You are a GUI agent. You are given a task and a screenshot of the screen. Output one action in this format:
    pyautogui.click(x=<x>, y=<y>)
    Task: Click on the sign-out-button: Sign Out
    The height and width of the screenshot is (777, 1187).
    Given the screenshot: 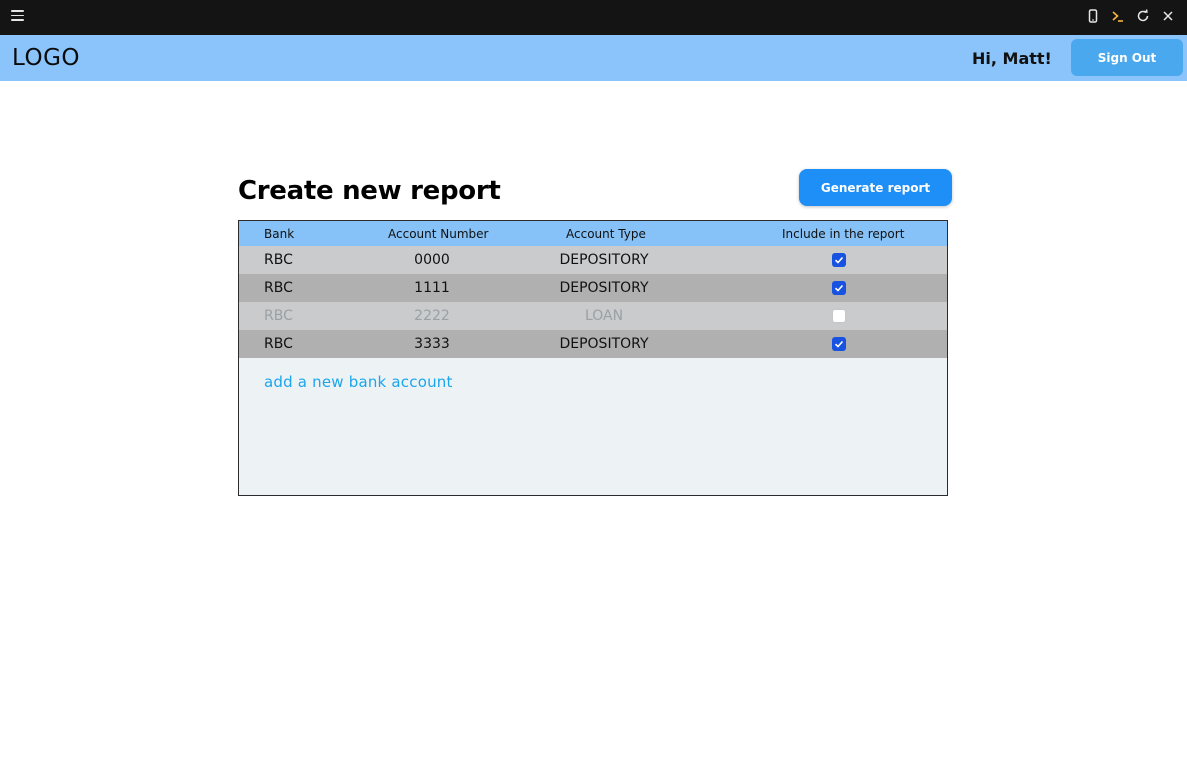 What is the action you would take?
    pyautogui.click(x=1127, y=57)
    